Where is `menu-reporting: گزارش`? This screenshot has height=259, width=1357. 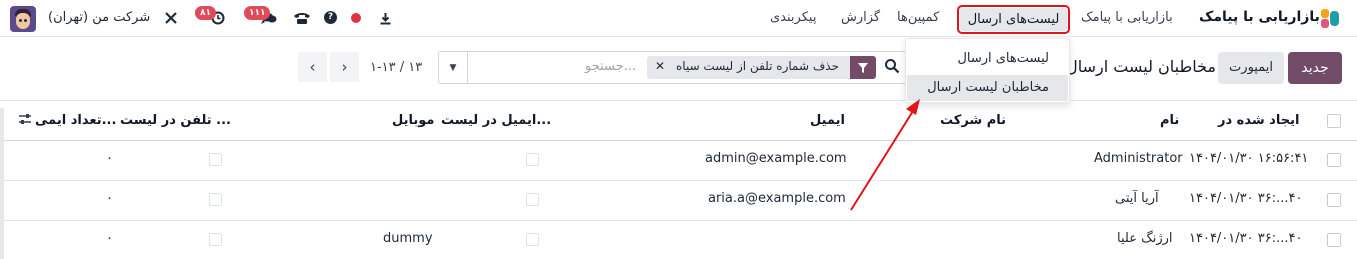 menu-reporting: گزارش is located at coordinates (860, 17).